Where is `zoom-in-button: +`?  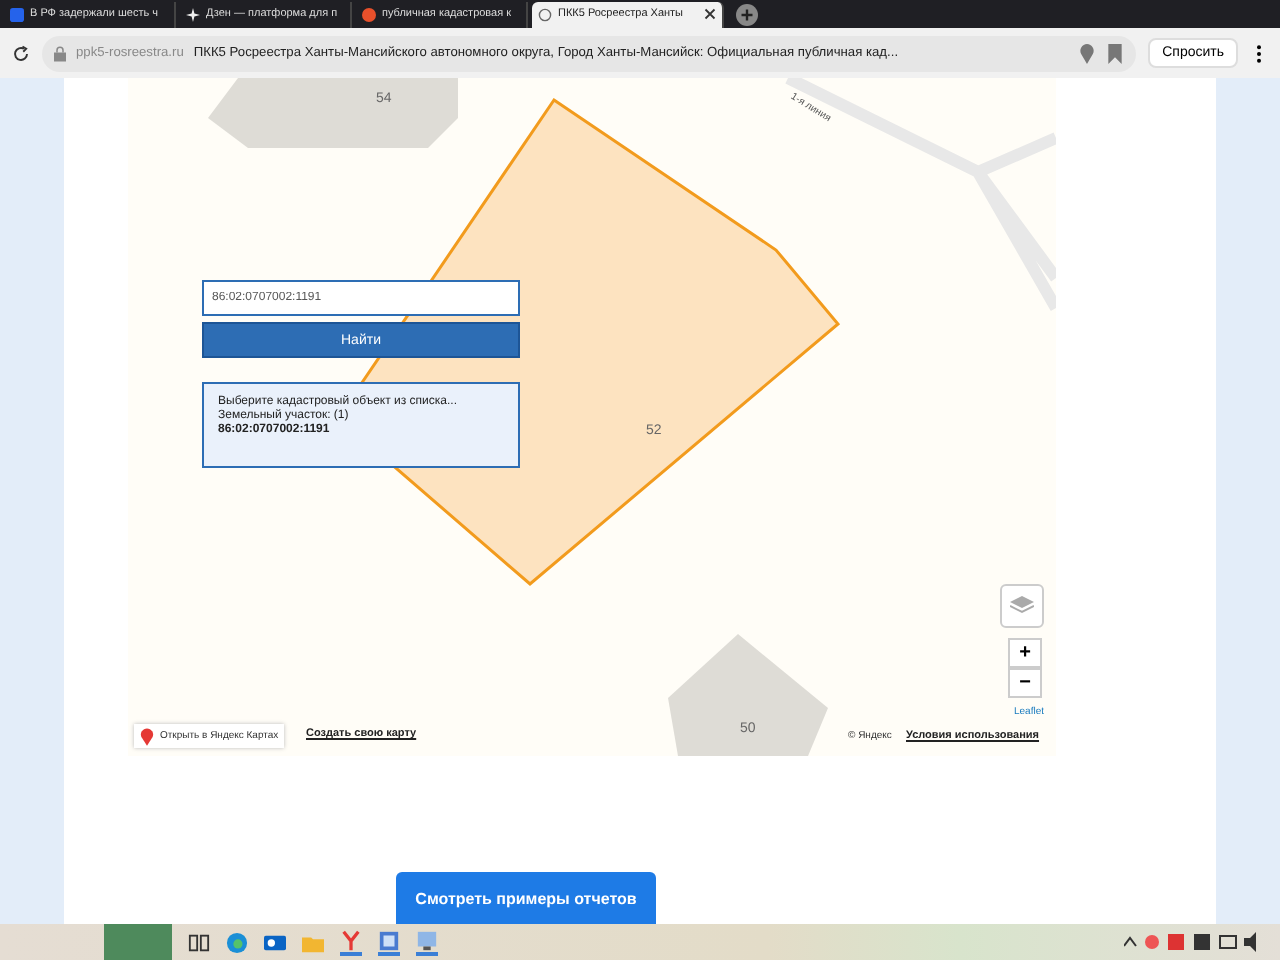
zoom-in-button: + is located at coordinates (1025, 653).